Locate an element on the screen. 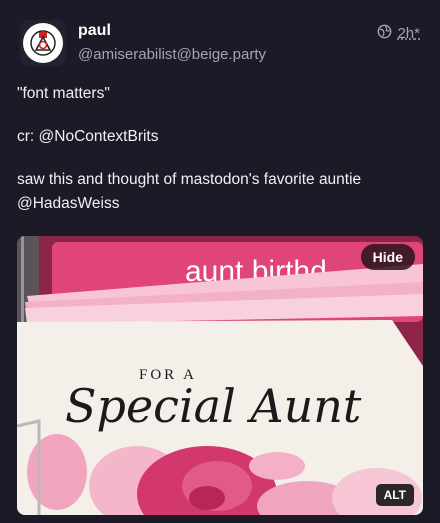 The image size is (440, 523). avatar is located at coordinates (43, 43).